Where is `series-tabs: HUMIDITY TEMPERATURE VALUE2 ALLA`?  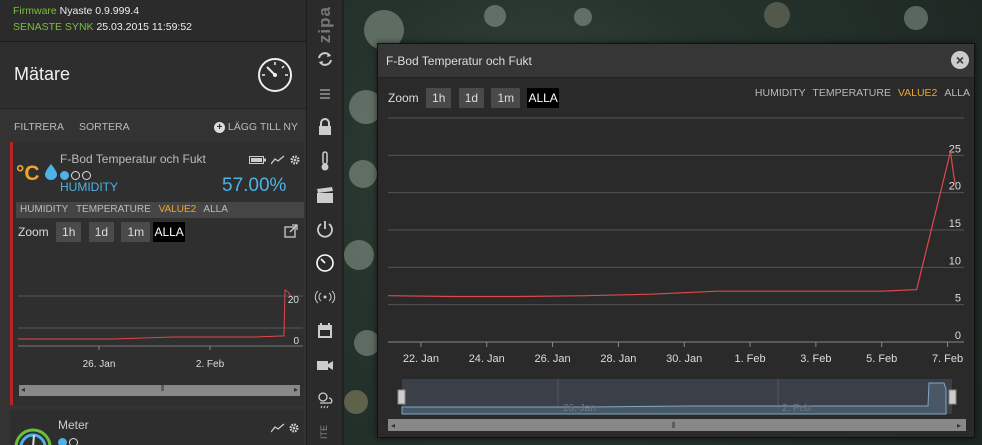 series-tabs: HUMIDITY TEMPERATURE VALUE2 ALLA is located at coordinates (160, 210).